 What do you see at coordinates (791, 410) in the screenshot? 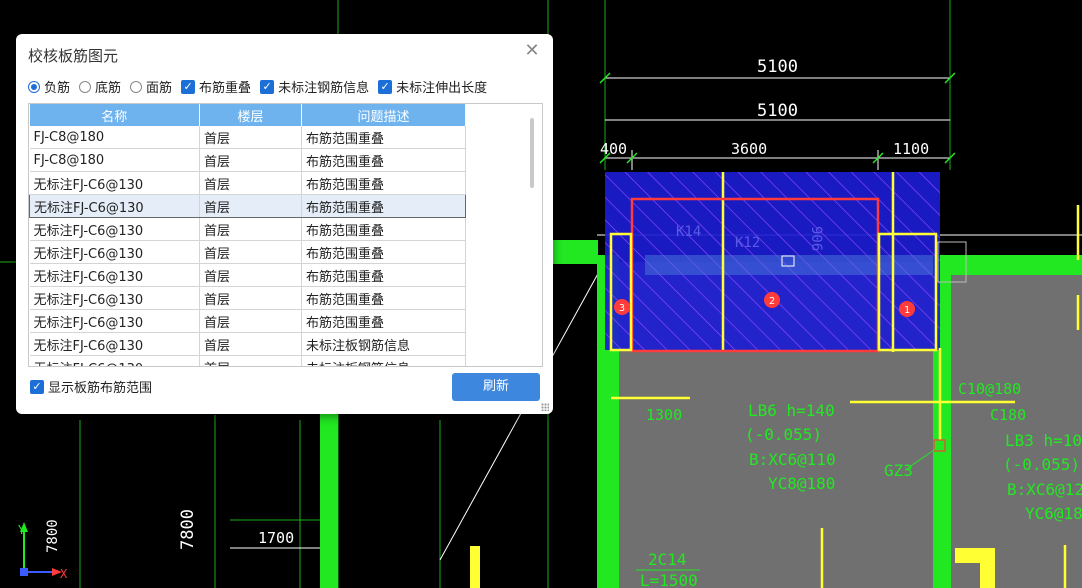
I see `slab-label-left-1: LB6 h=140` at bounding box center [791, 410].